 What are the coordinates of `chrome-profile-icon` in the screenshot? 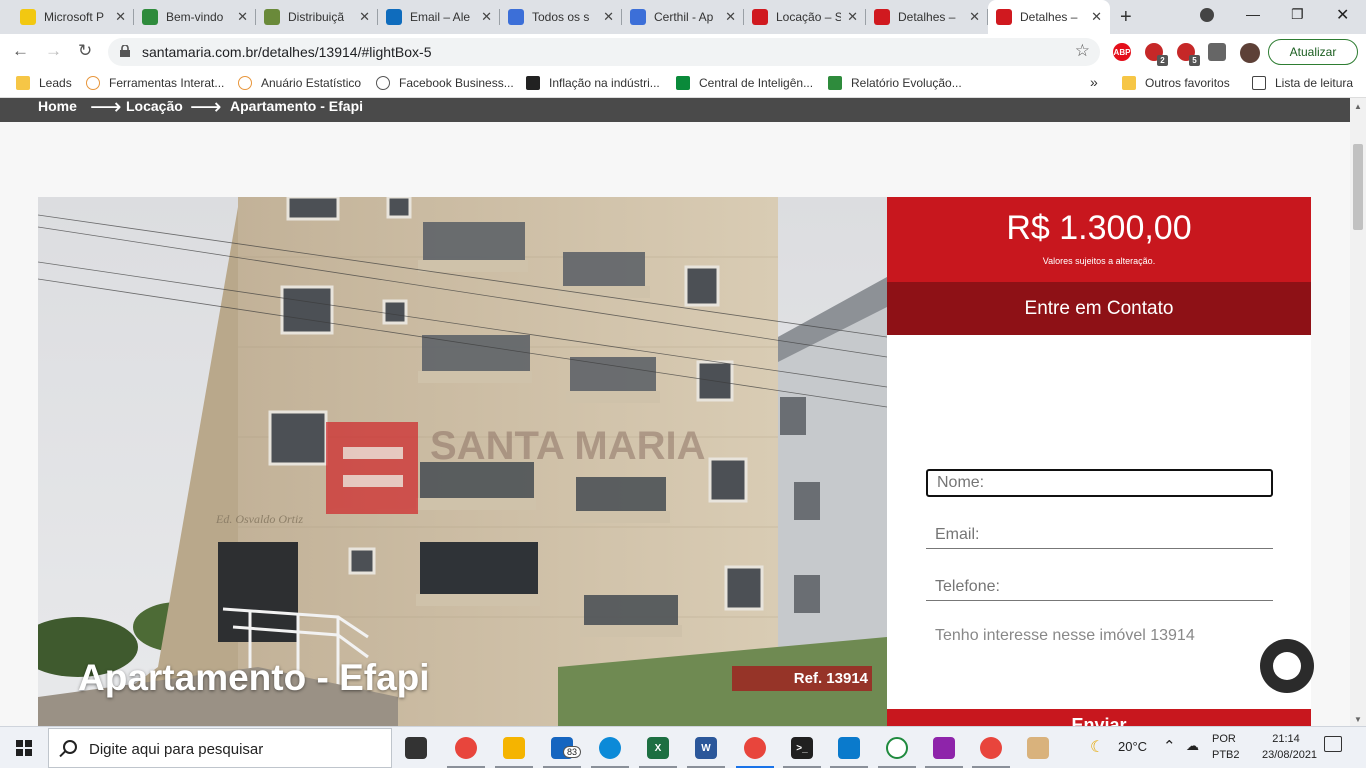 It's located at (755, 748).